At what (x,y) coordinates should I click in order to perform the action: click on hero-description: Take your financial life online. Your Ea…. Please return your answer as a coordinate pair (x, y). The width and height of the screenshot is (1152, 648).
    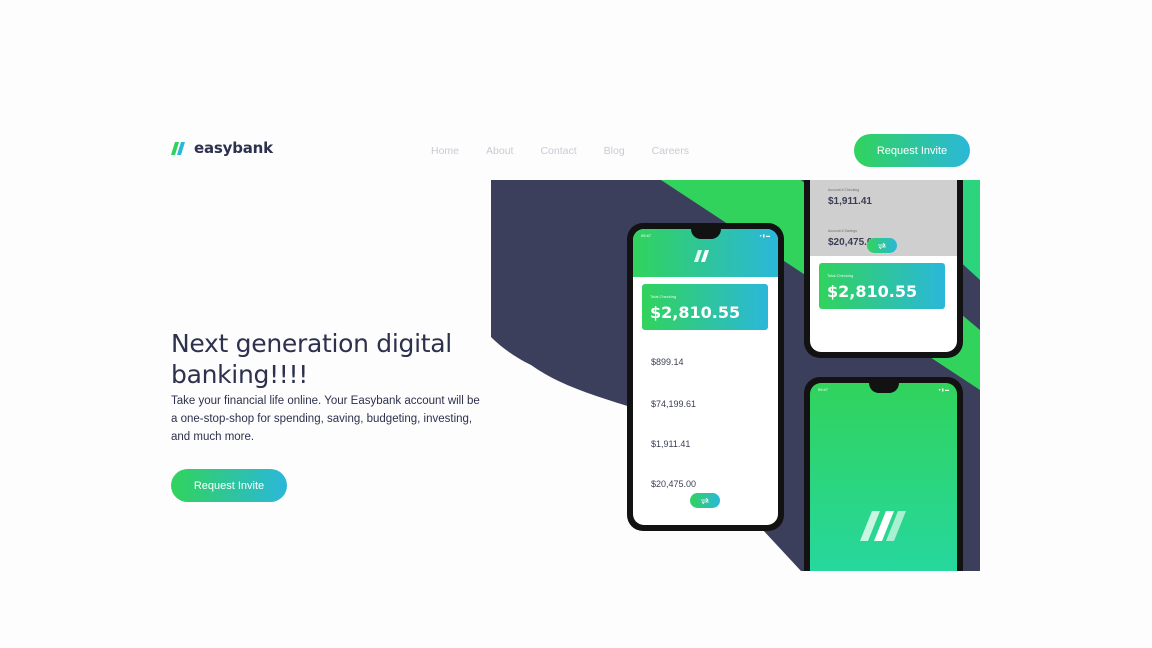
    Looking at the image, I should click on (325, 419).